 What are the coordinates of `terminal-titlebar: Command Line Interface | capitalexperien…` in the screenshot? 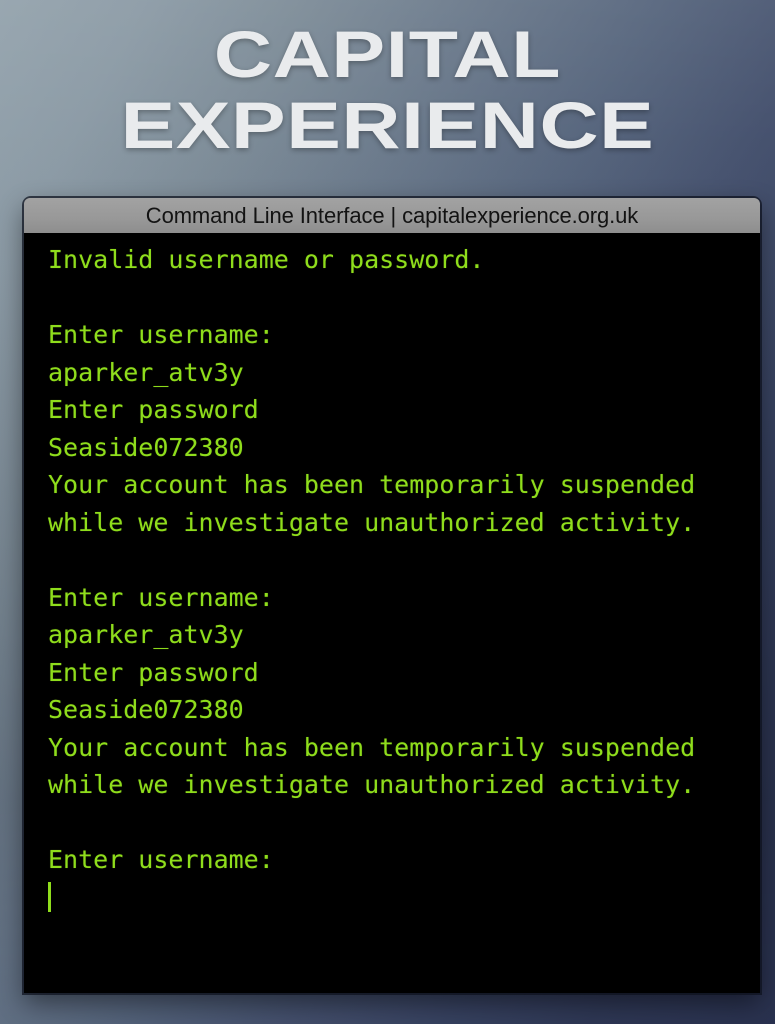 It's located at (392, 215).